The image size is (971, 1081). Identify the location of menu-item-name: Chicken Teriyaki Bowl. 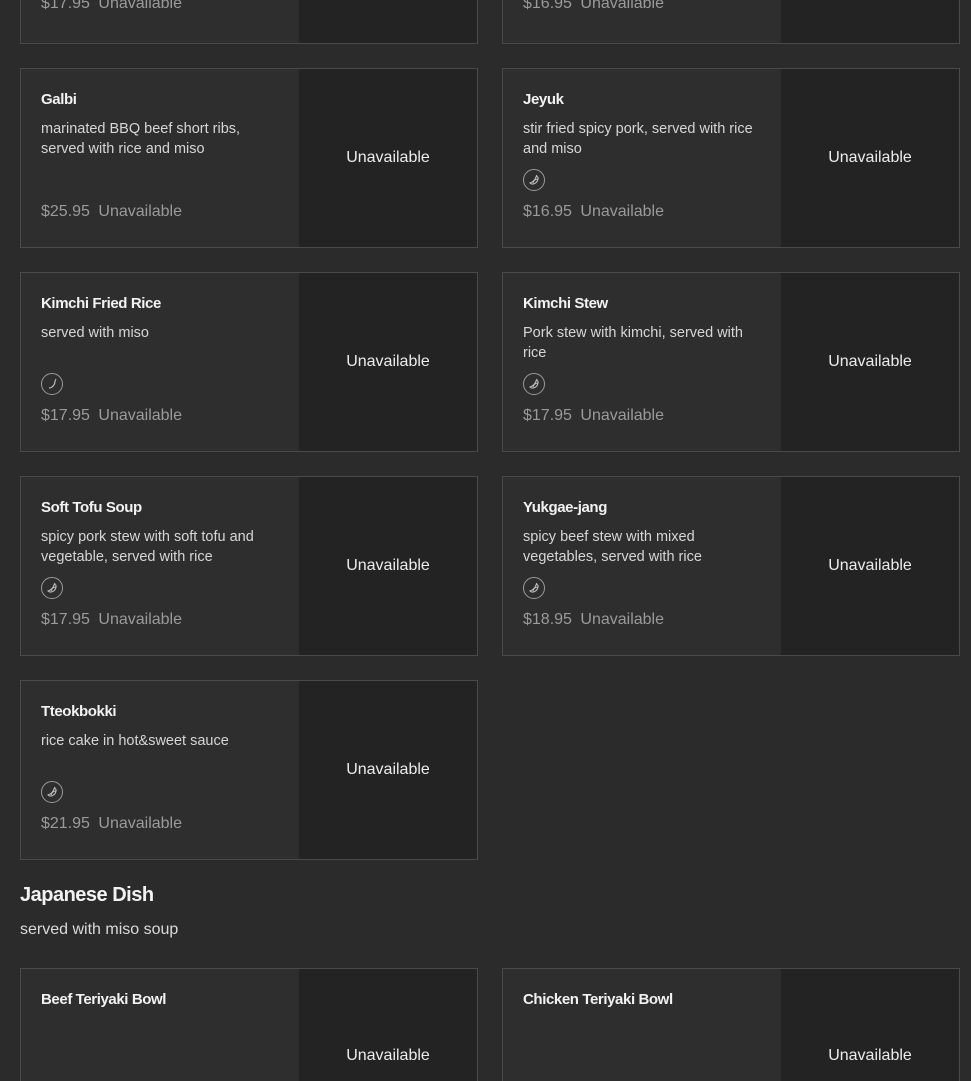
(598, 999).